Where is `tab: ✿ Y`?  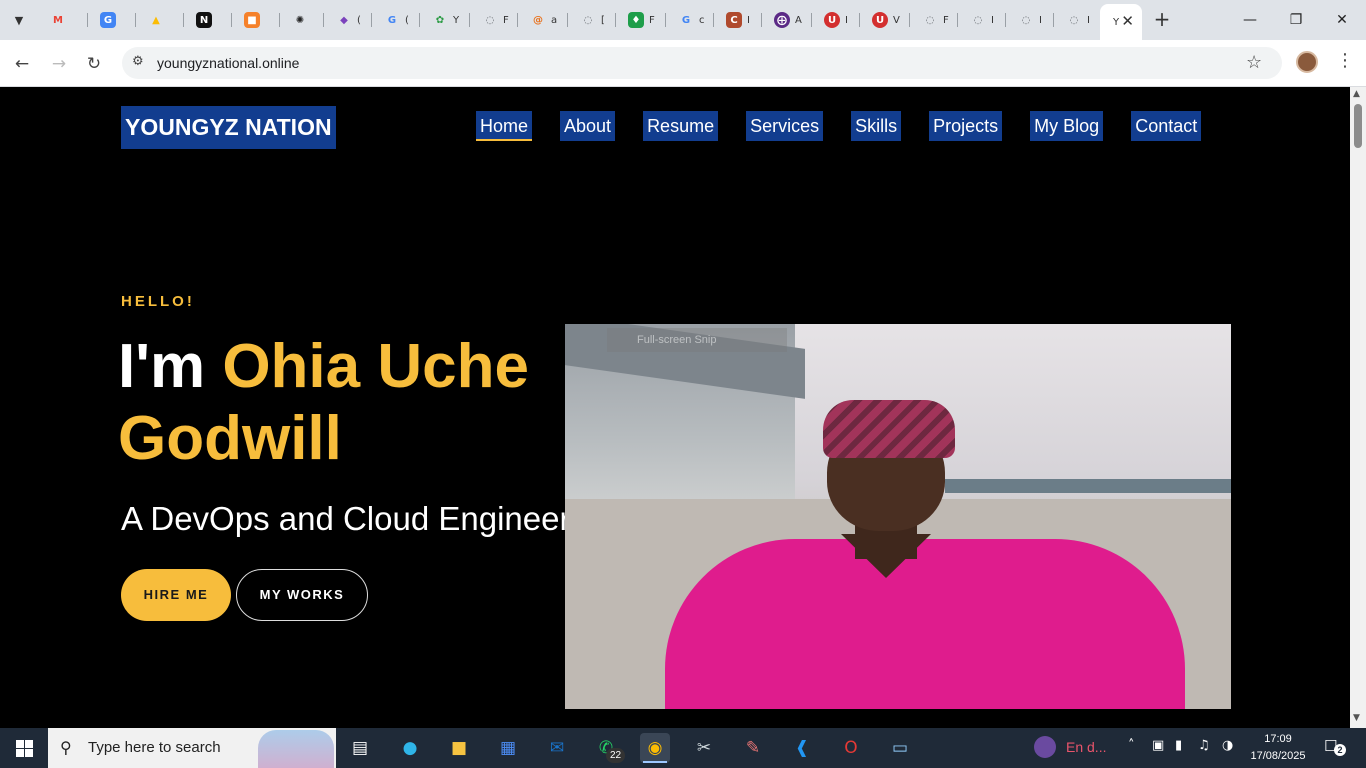
tab: ✿ Y is located at coordinates (445, 20).